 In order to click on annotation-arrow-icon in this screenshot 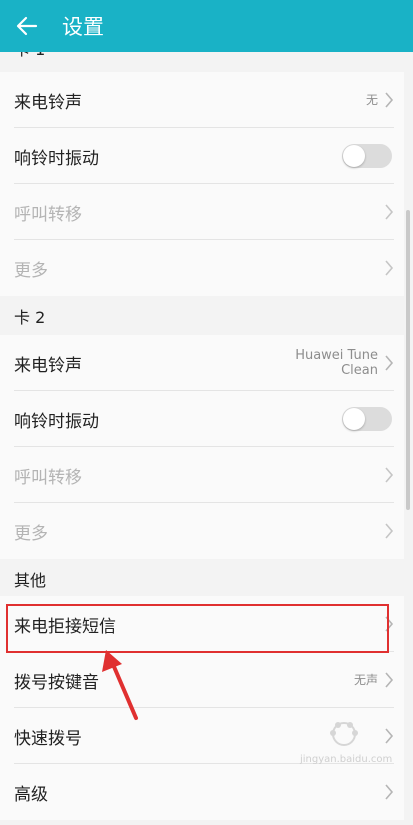, I will do `click(120, 685)`.